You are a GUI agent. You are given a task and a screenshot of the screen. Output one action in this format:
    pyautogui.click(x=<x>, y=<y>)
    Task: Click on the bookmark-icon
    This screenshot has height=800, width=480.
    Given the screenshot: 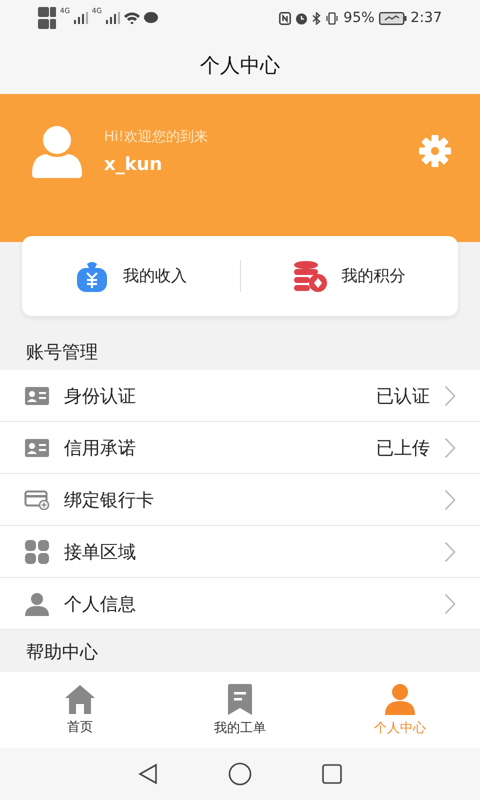 What is the action you would take?
    pyautogui.click(x=240, y=699)
    